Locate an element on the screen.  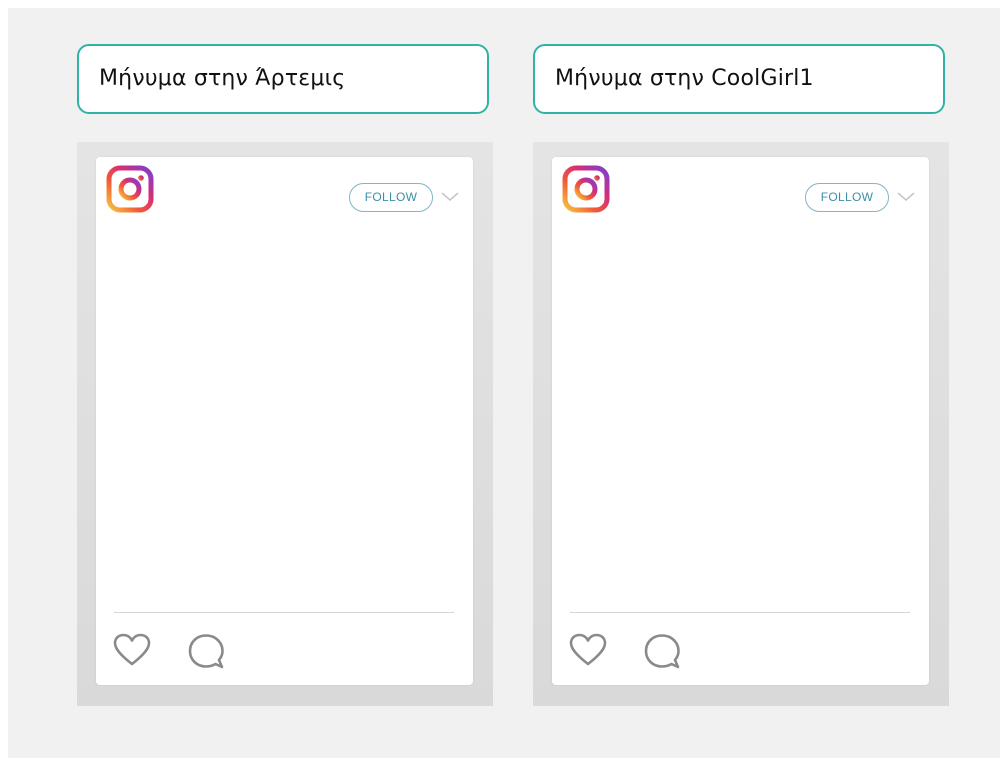
message-field-artemis: Μήνυμα στην Άρτεμις is located at coordinates (283, 79).